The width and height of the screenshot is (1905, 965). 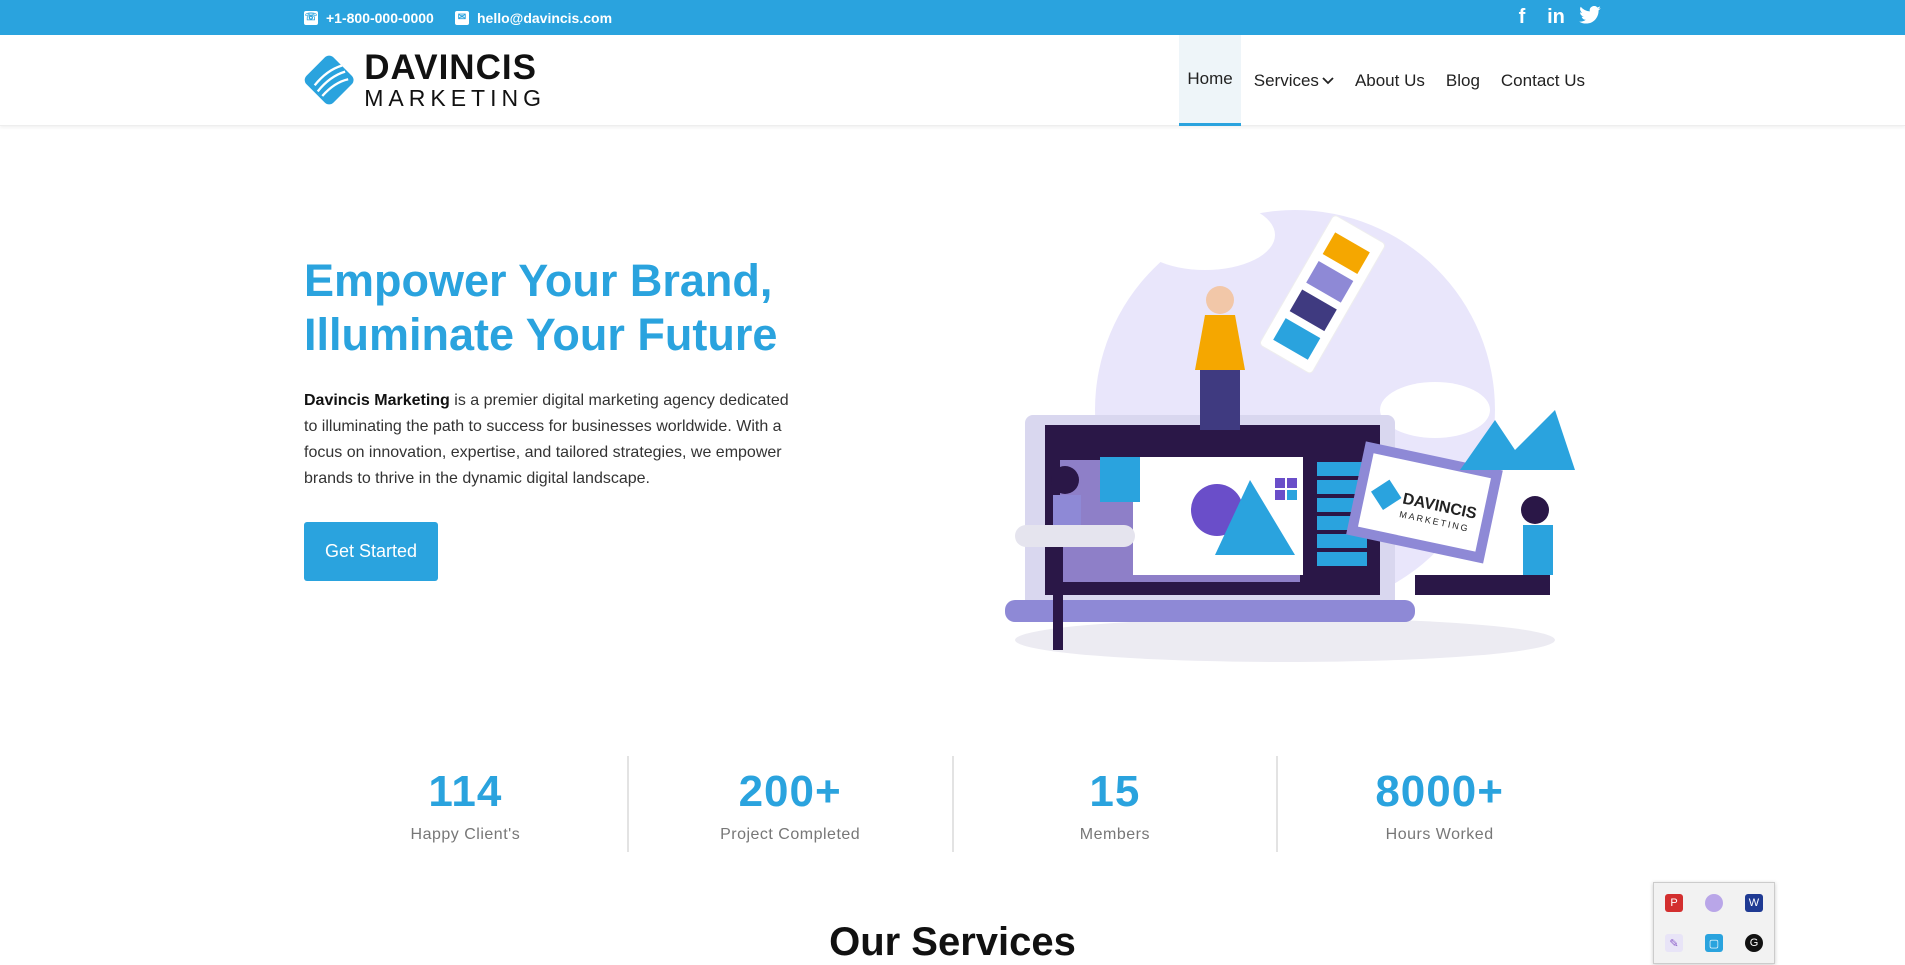 I want to click on email-contact: ✉ hello@davincis.com, so click(x=533, y=17).